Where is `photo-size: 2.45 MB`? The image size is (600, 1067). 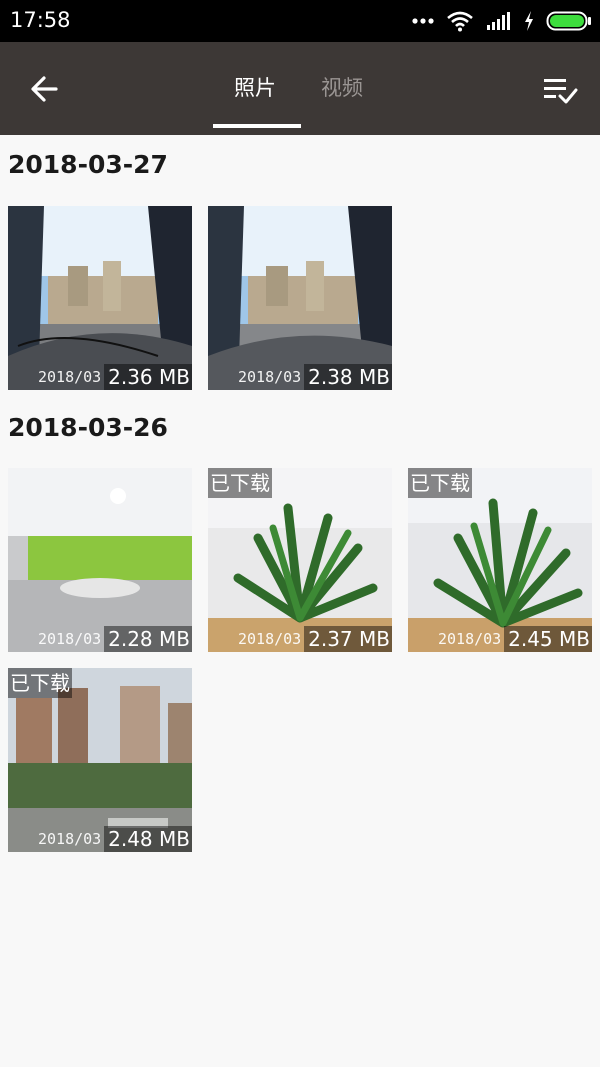 photo-size: 2.45 MB is located at coordinates (548, 639).